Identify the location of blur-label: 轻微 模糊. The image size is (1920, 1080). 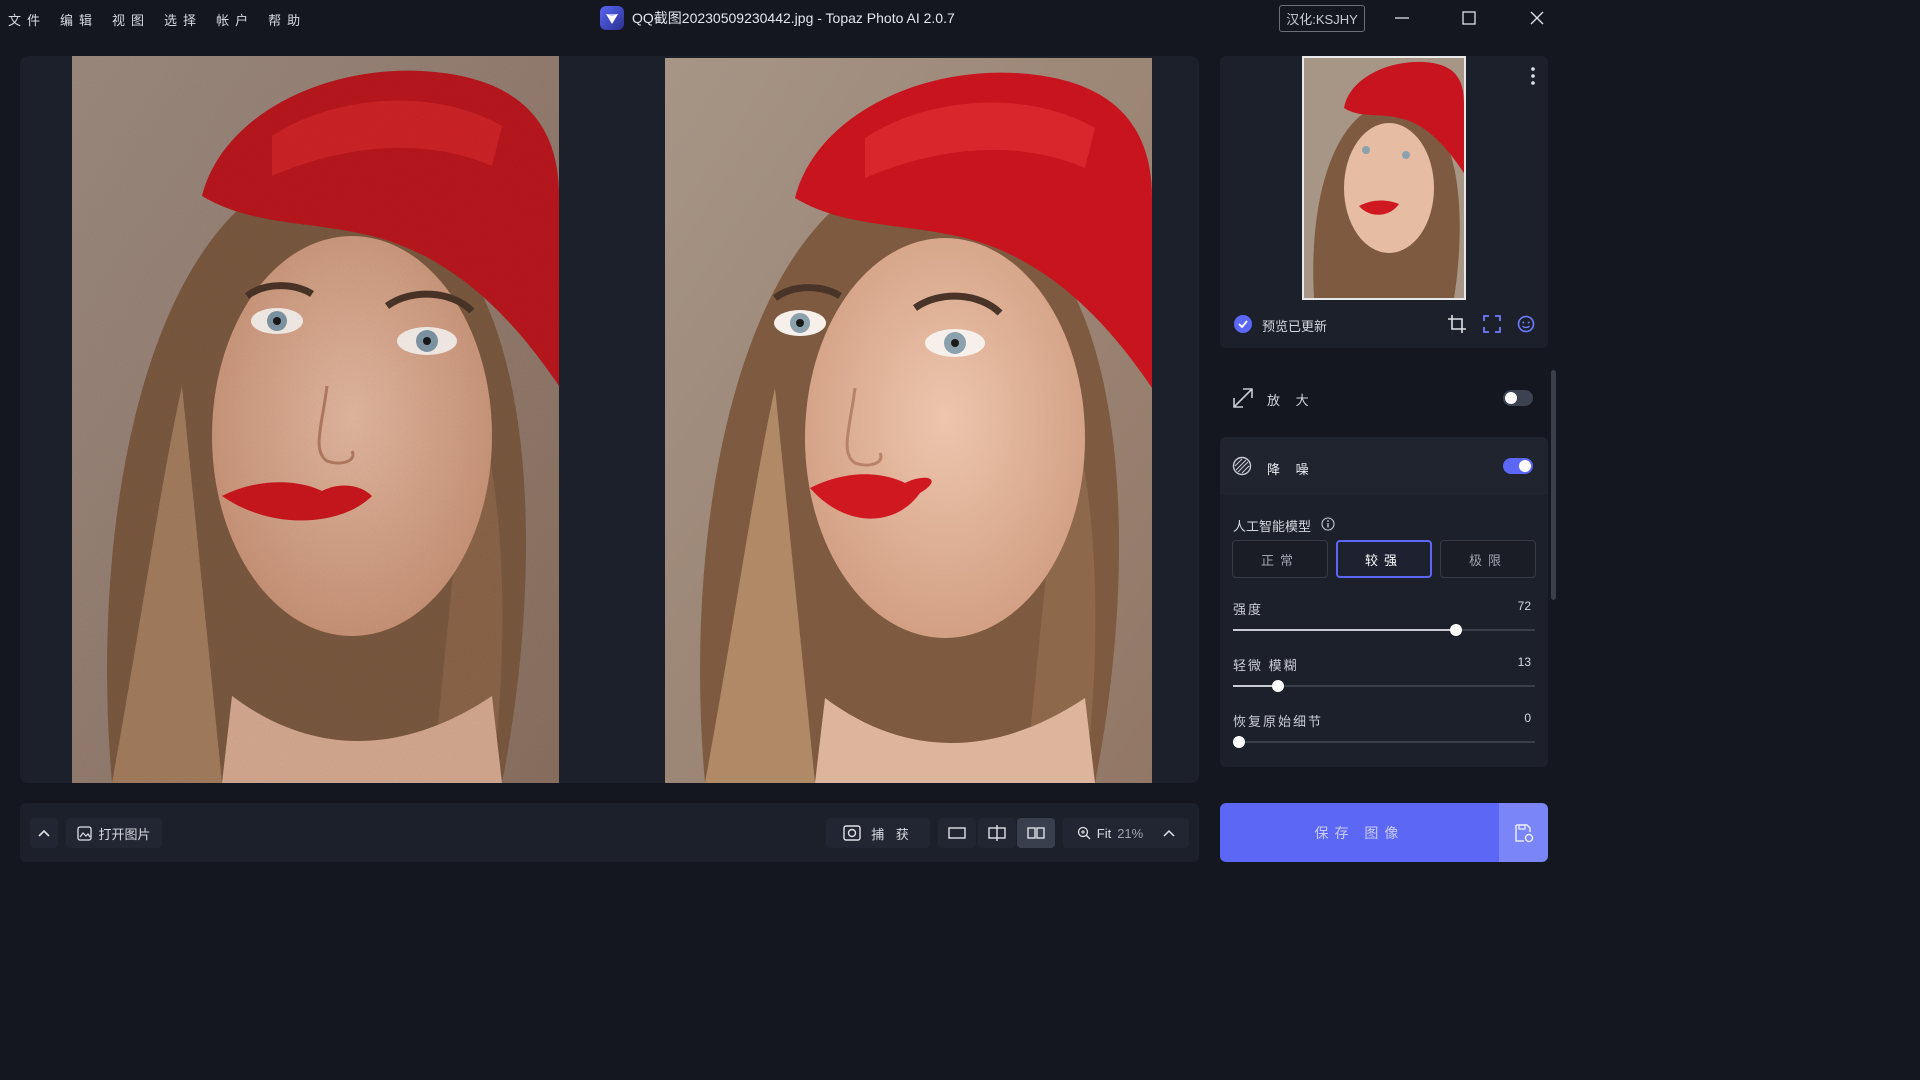
(1266, 665).